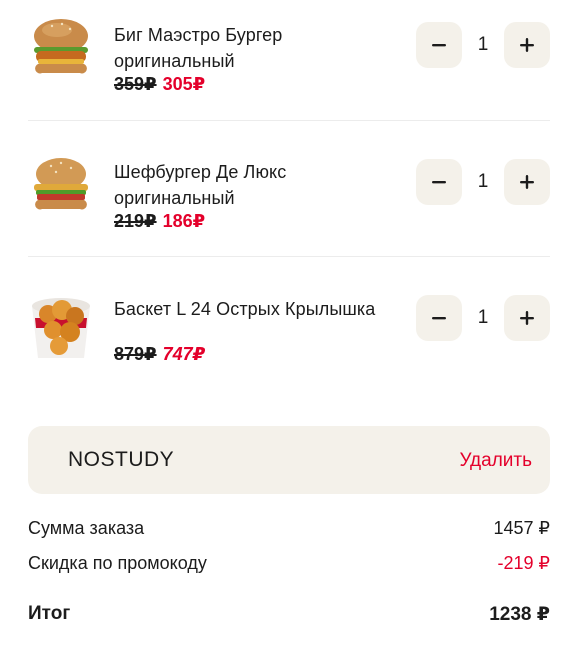 This screenshot has width=578, height=650. What do you see at coordinates (200, 185) in the screenshot?
I see `item-name: Шефбургер Де Люкс оригинальный` at bounding box center [200, 185].